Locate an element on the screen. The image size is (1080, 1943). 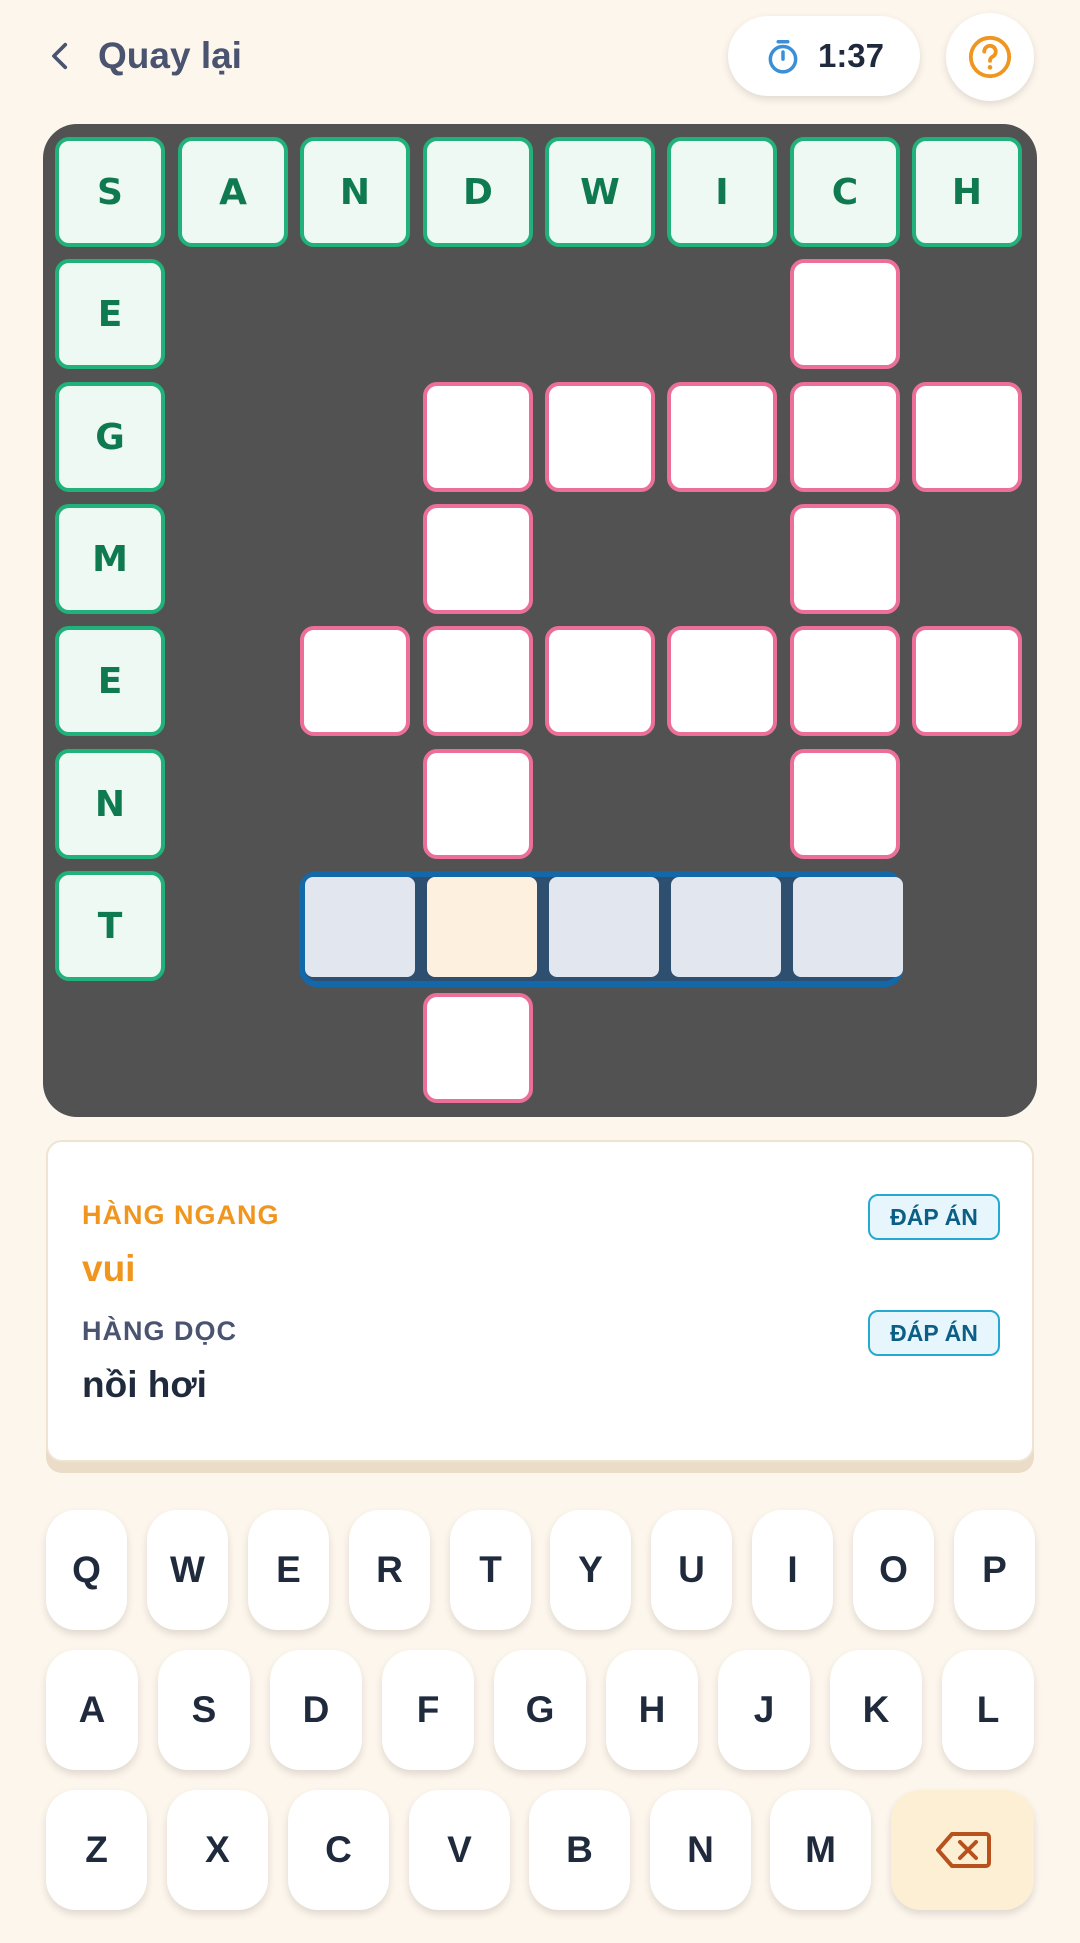
top-bar: Quay lại 1:37 is located at coordinates (540, 57).